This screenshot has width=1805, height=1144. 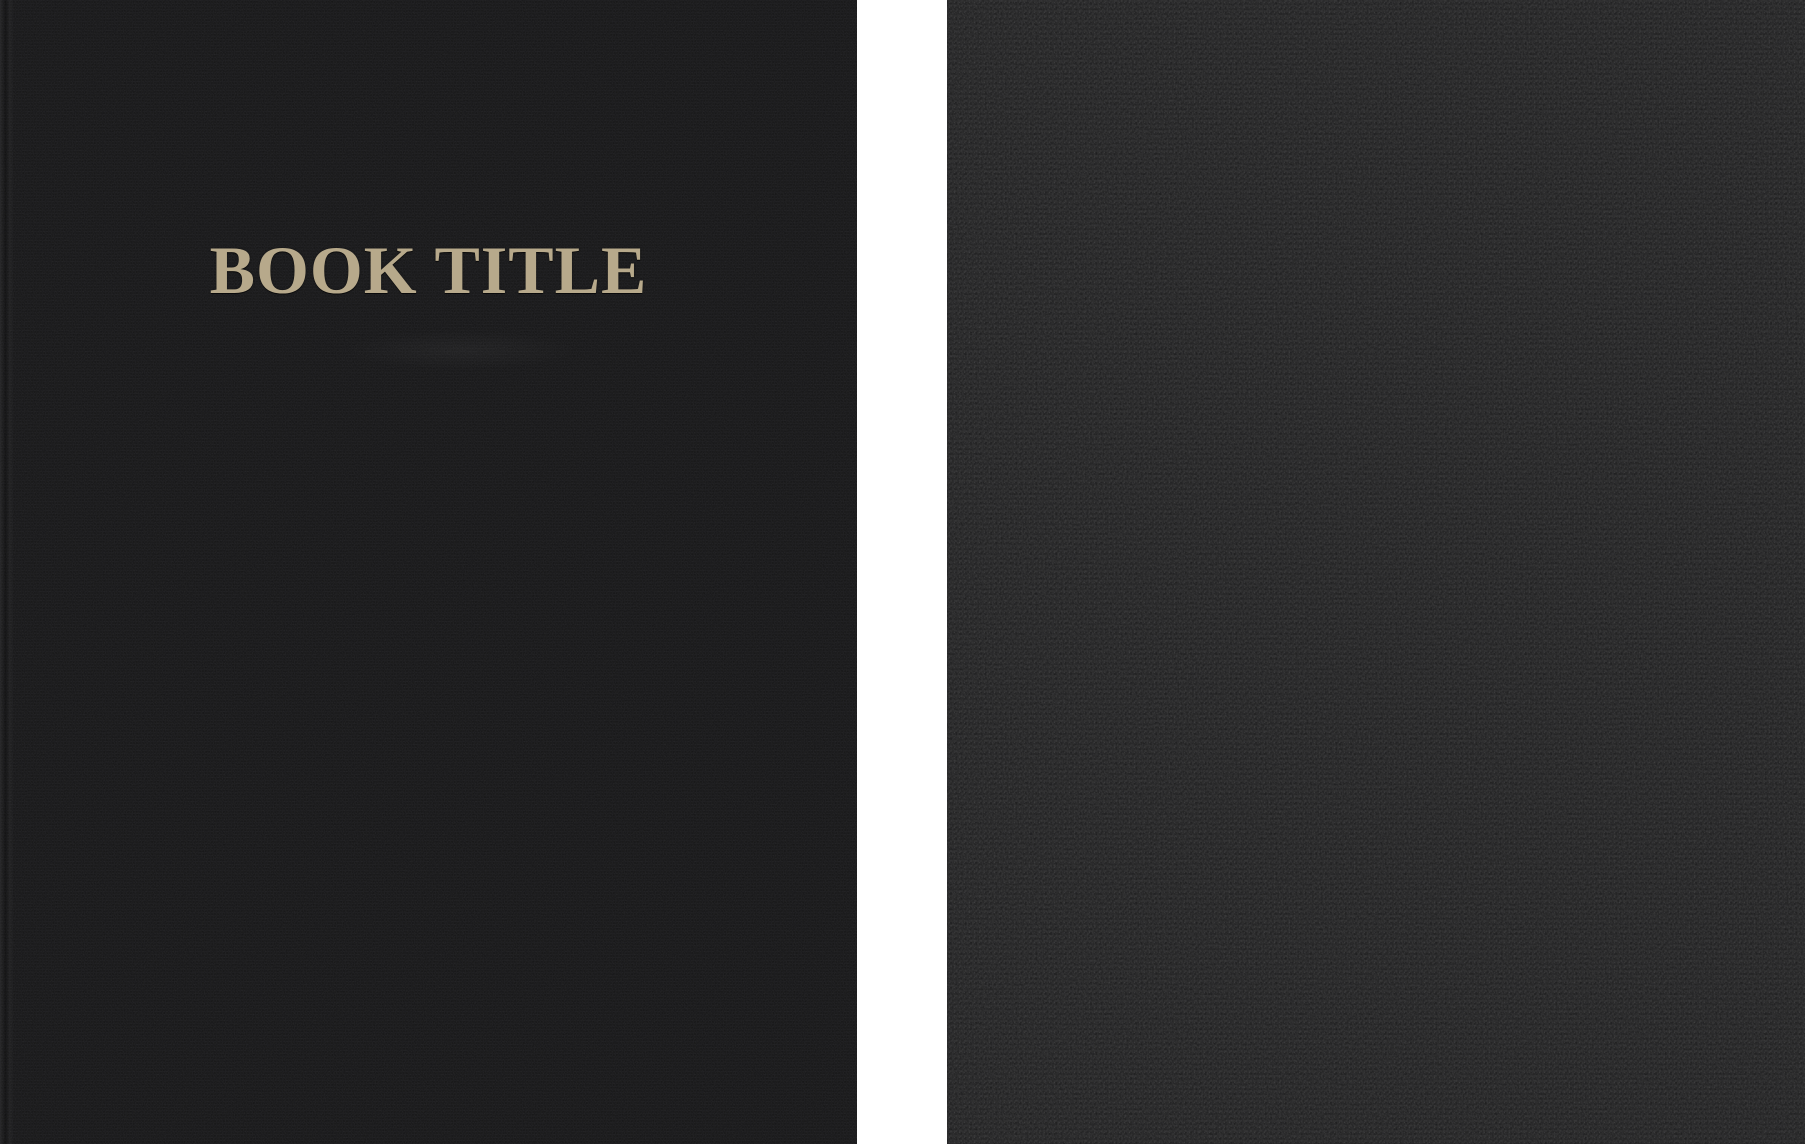 What do you see at coordinates (7, 572) in the screenshot?
I see `cover-spine-edge` at bounding box center [7, 572].